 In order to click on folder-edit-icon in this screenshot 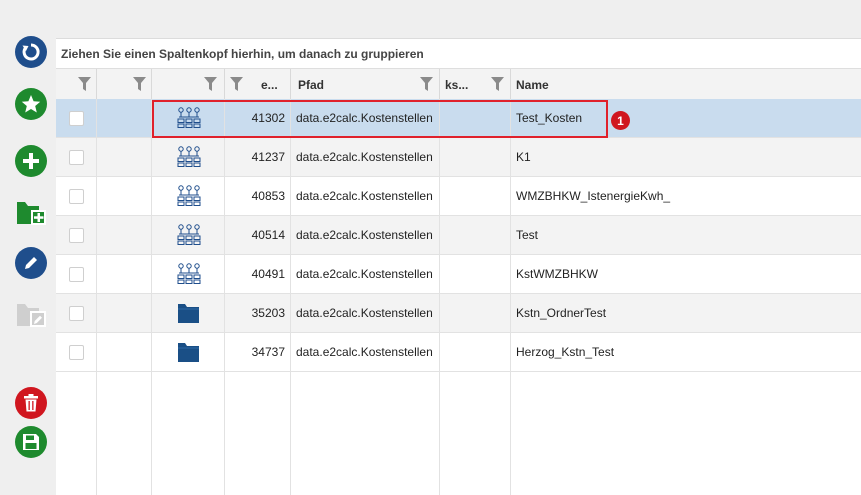, I will do `click(31, 315)`.